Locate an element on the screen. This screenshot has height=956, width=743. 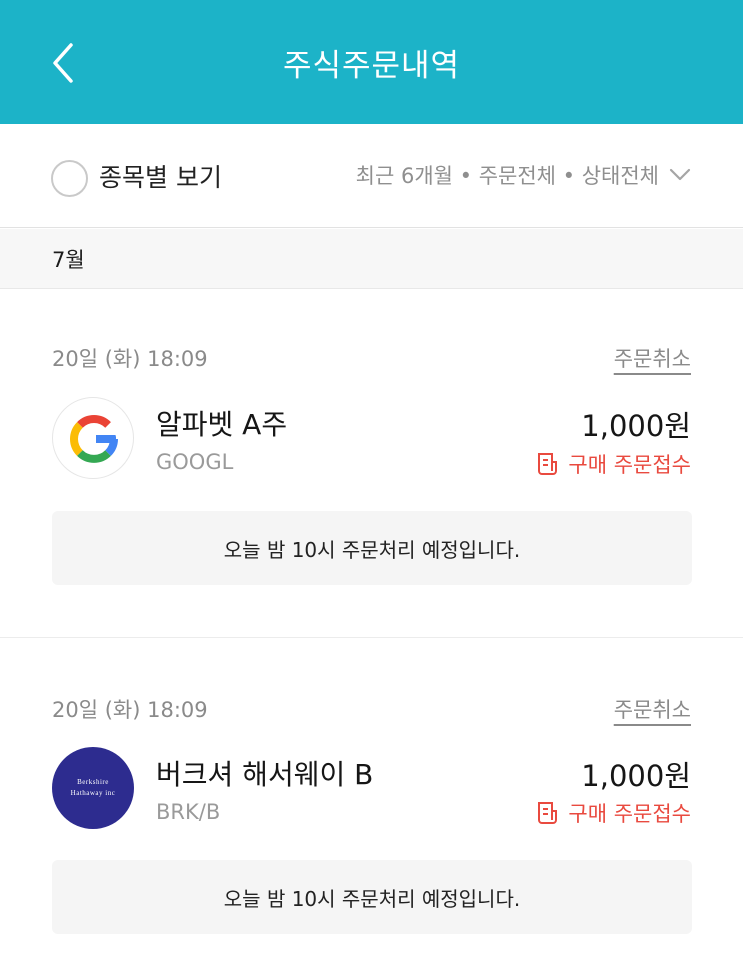
month-section-header is located at coordinates (371, 259).